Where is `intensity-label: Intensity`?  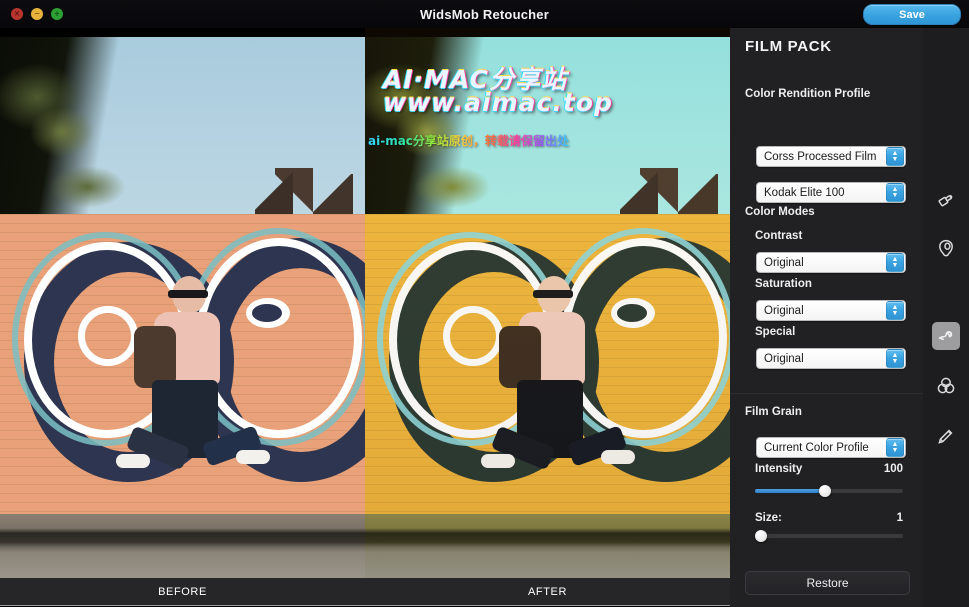
intensity-label: Intensity is located at coordinates (779, 469).